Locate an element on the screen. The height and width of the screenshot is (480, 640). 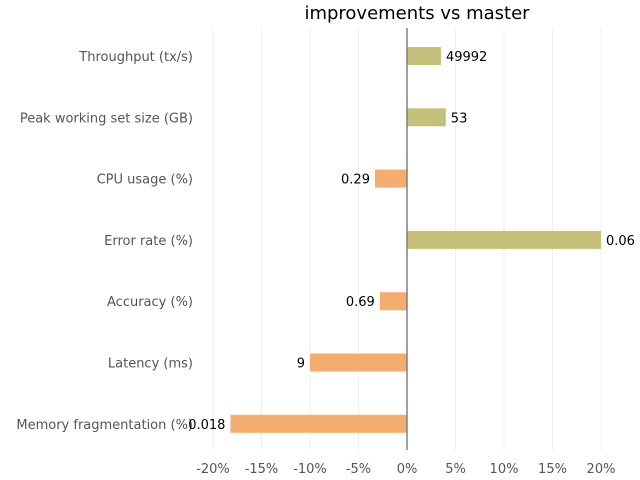
data-label: 0.29 is located at coordinates (355, 180).